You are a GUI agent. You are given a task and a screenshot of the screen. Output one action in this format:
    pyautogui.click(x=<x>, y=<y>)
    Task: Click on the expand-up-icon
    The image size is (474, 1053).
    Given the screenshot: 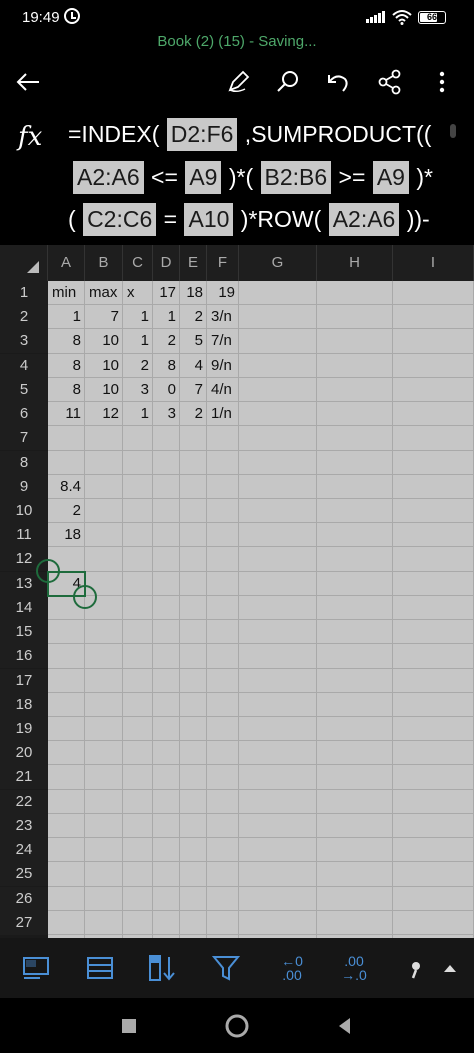 What is the action you would take?
    pyautogui.click(x=450, y=968)
    